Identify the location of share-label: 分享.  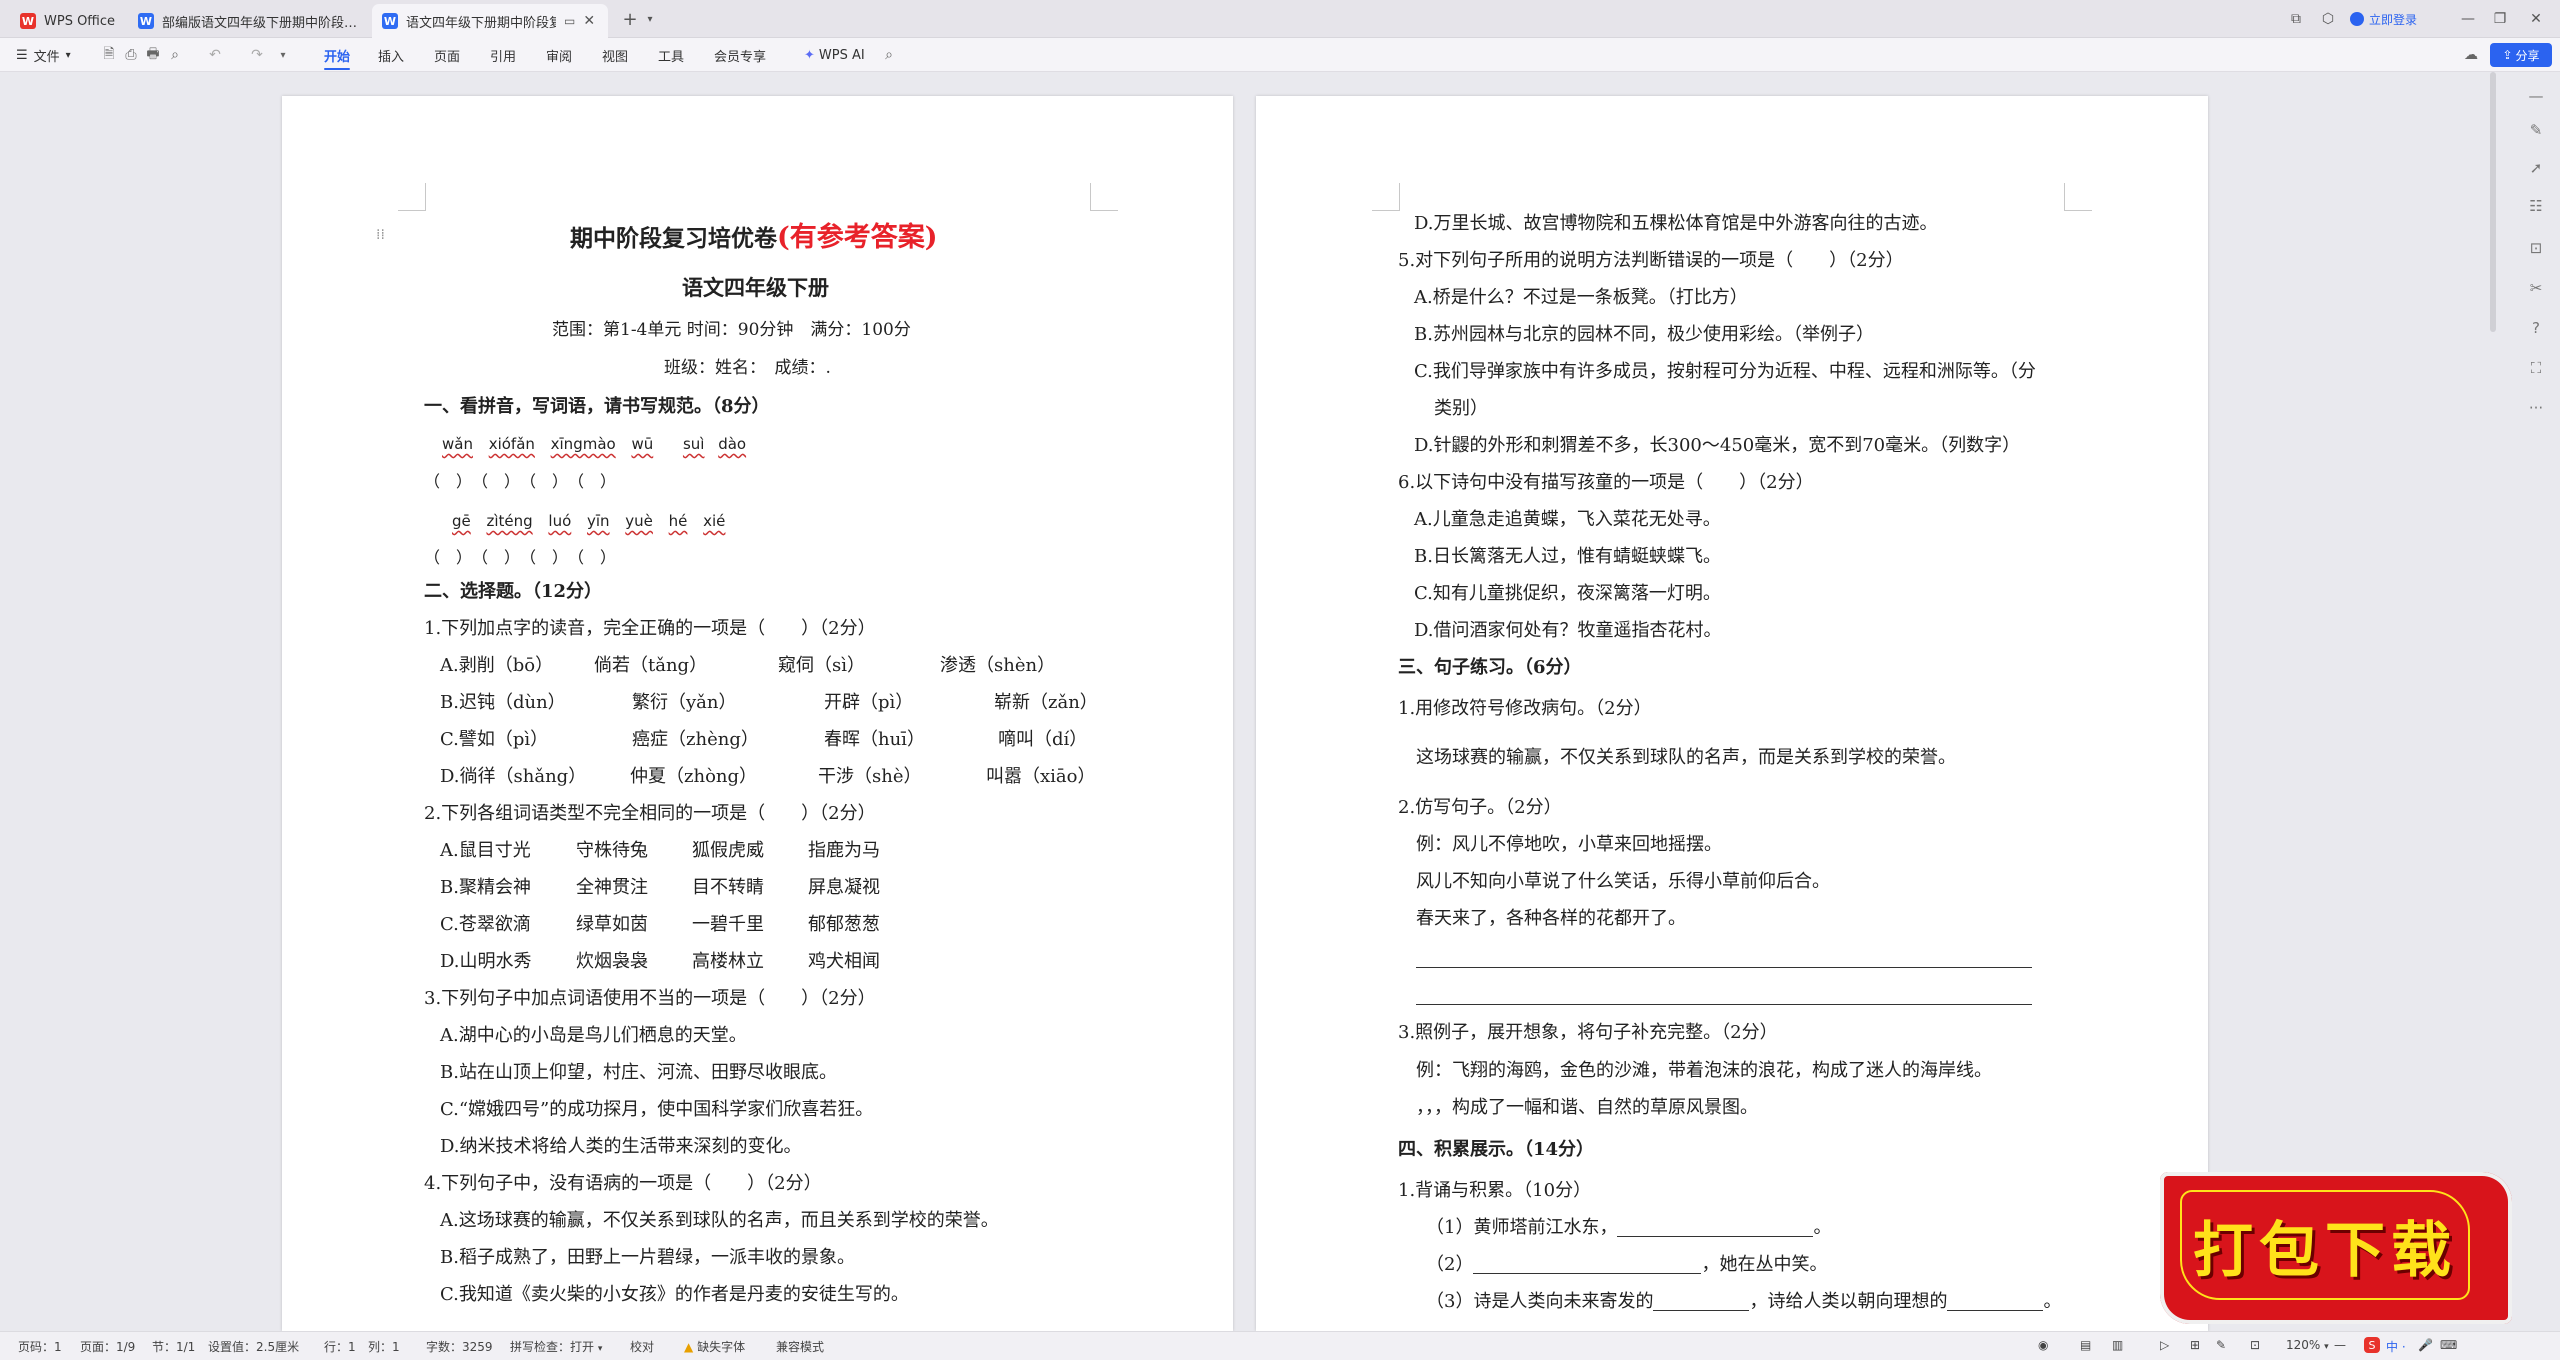
(2527, 55).